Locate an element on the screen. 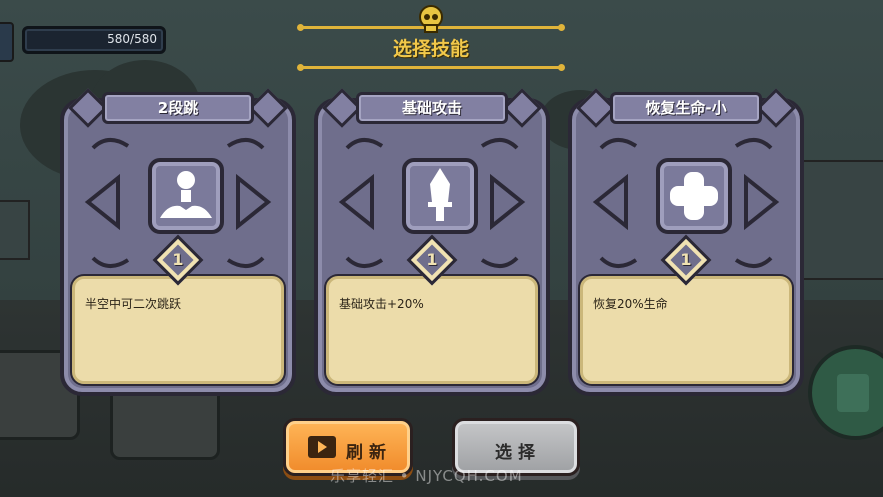  watermark: 乐享轻汇 • NJYCQH.COM is located at coordinates (426, 476).